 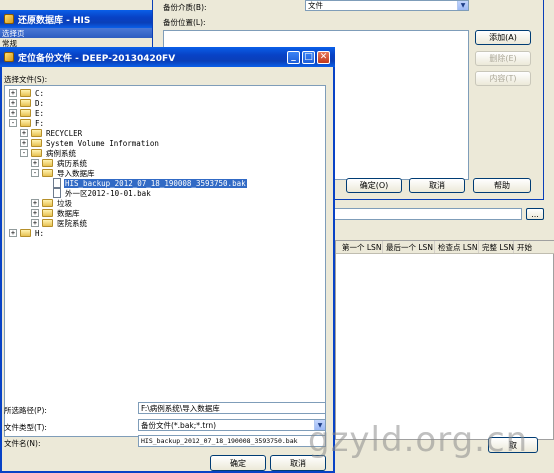 I want to click on file-type-select: 备份文件(*.bak;*.trn) ▼, so click(x=232, y=425).